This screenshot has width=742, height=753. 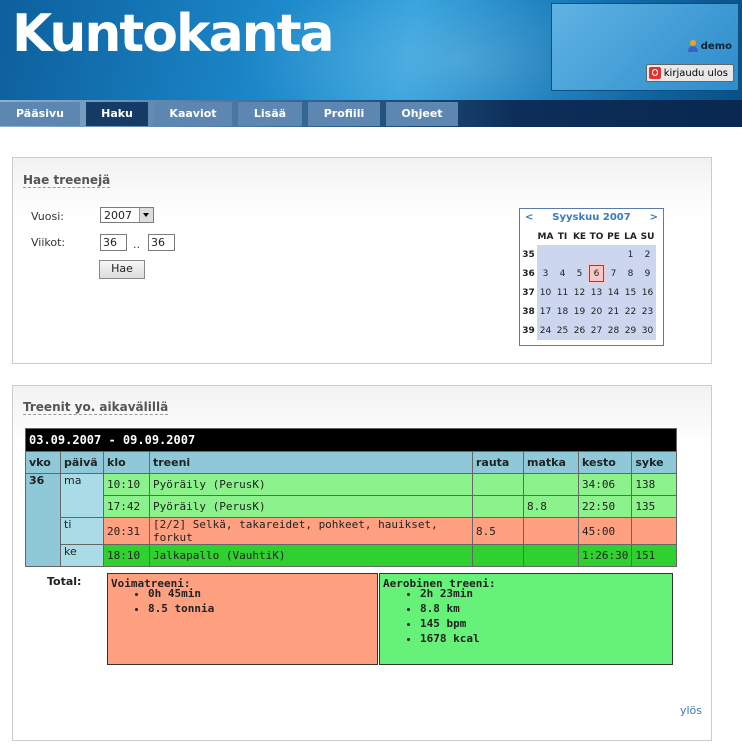 What do you see at coordinates (613, 292) in the screenshot?
I see `calendar-day: 14` at bounding box center [613, 292].